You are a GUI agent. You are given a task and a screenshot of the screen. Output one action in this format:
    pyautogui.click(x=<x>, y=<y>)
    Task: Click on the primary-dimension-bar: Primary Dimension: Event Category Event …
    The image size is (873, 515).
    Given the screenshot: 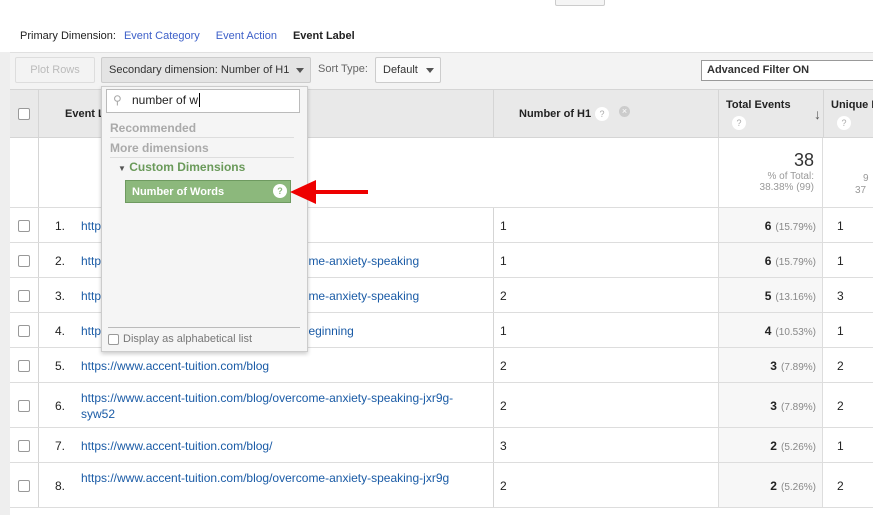 What is the action you would take?
    pyautogui.click(x=195, y=36)
    